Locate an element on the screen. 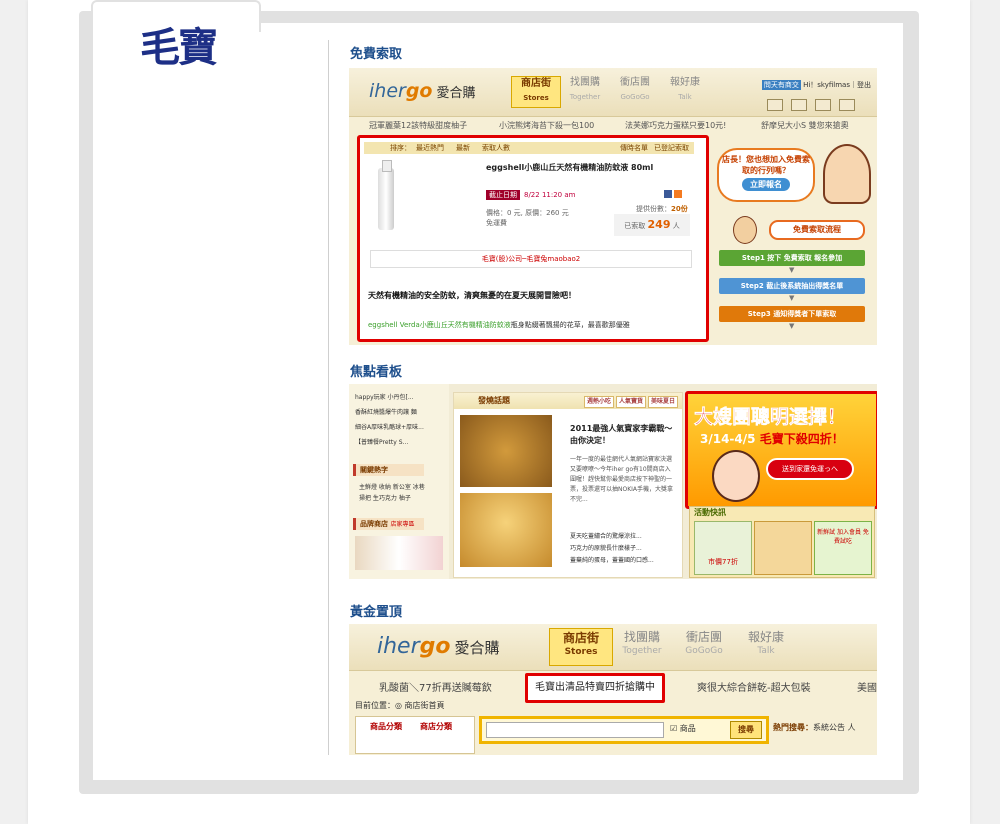 The width and height of the screenshot is (1000, 824). brand-store-heading: 品牌商店 店家專區 is located at coordinates (388, 524).